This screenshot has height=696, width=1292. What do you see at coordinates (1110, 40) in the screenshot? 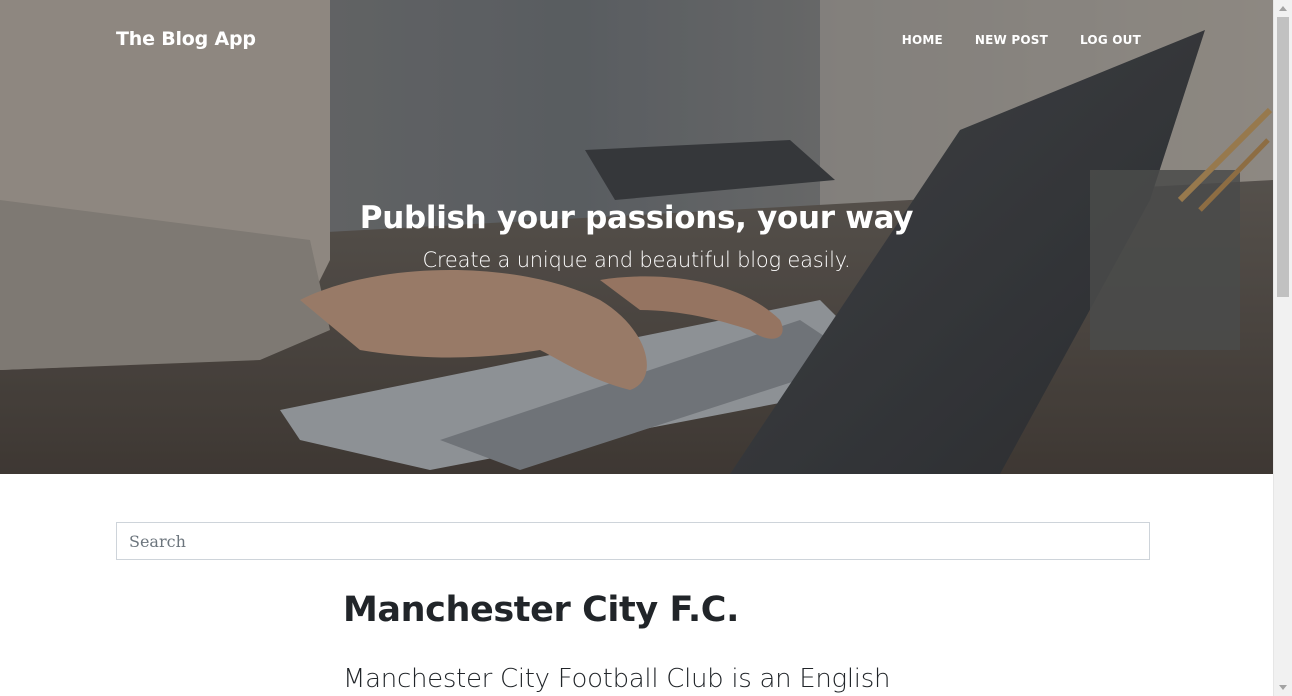
I see `nav-link-log-out: LOG OUT` at bounding box center [1110, 40].